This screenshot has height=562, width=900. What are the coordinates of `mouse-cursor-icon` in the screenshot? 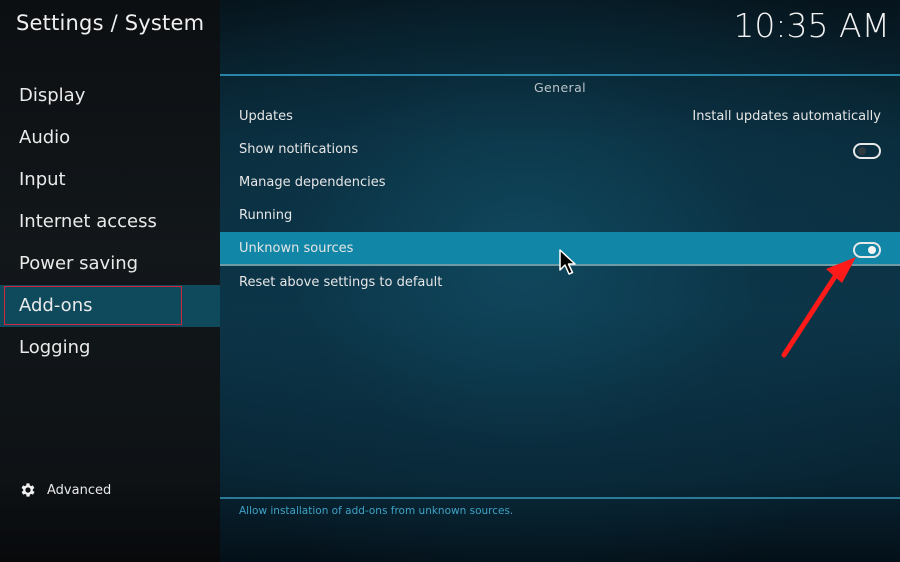 It's located at (567, 262).